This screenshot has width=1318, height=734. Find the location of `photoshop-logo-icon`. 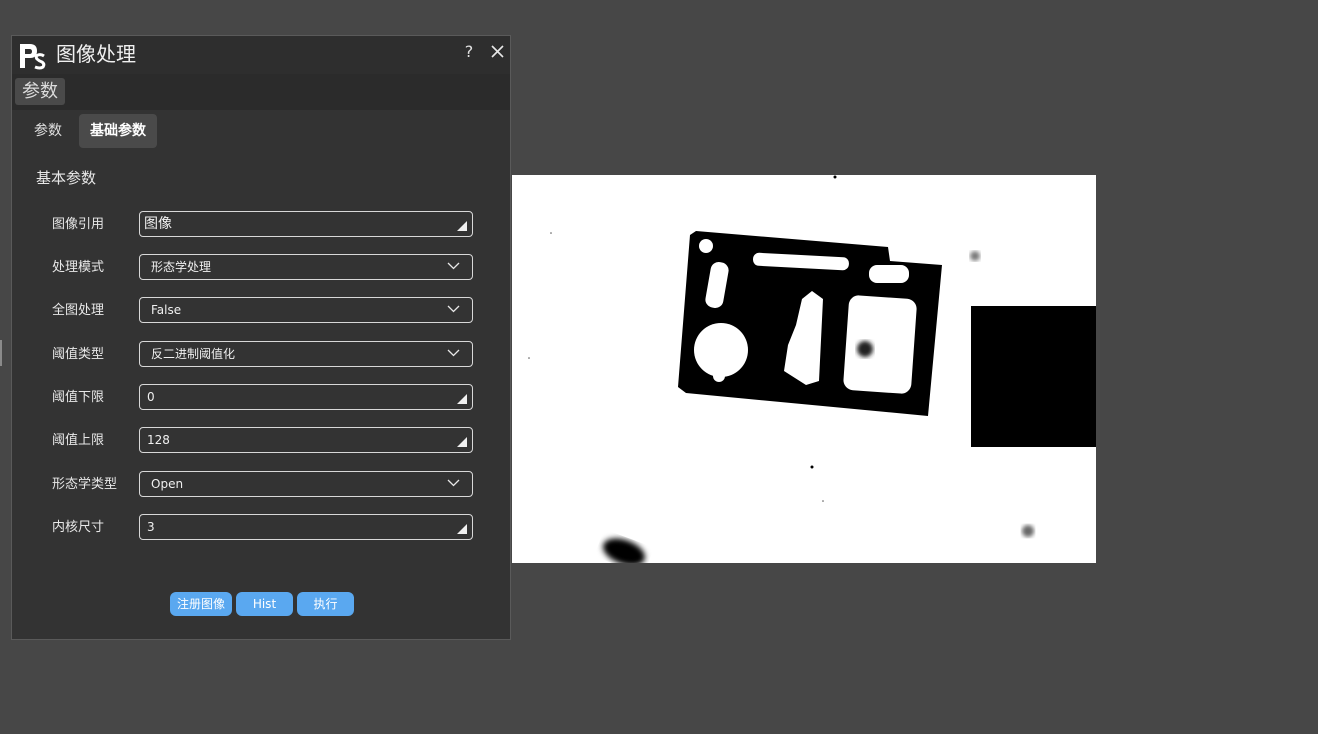

photoshop-logo-icon is located at coordinates (32, 55).